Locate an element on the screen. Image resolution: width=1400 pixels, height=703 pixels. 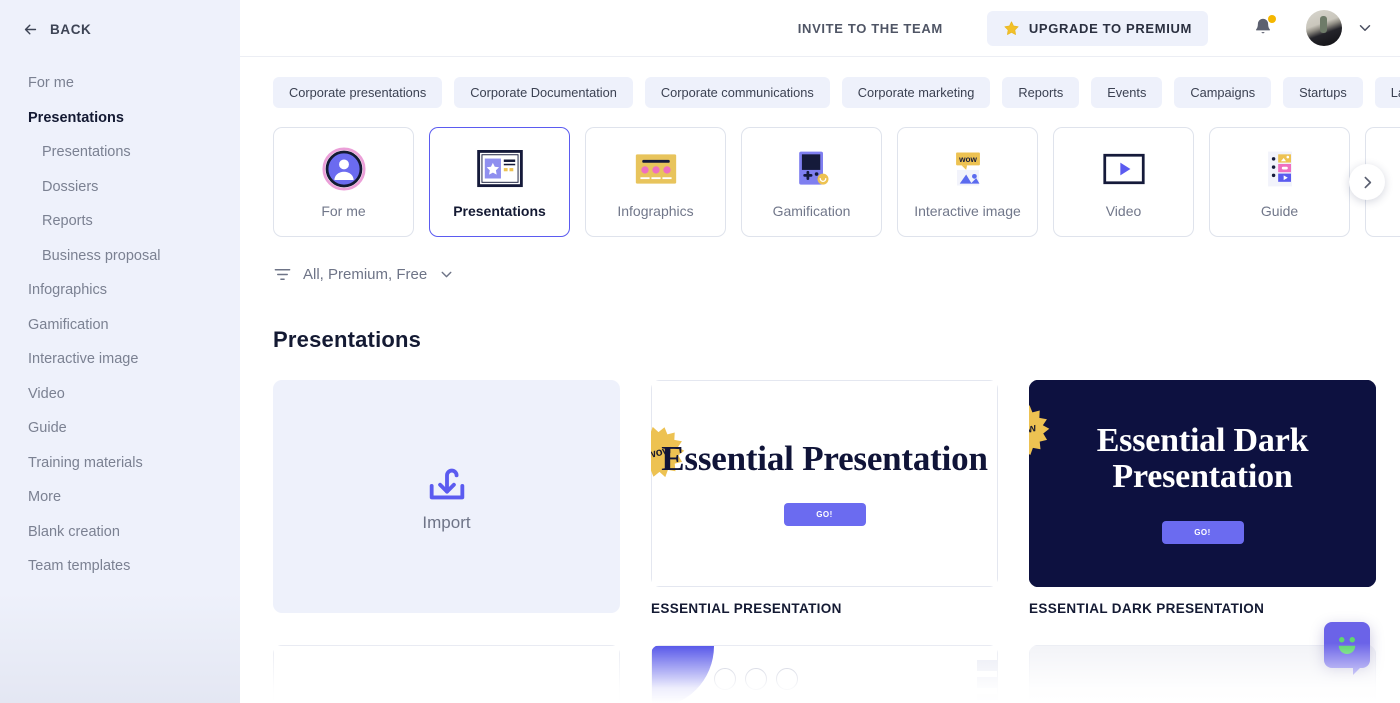
category-card-guide: Guide is located at coordinates (1279, 182).